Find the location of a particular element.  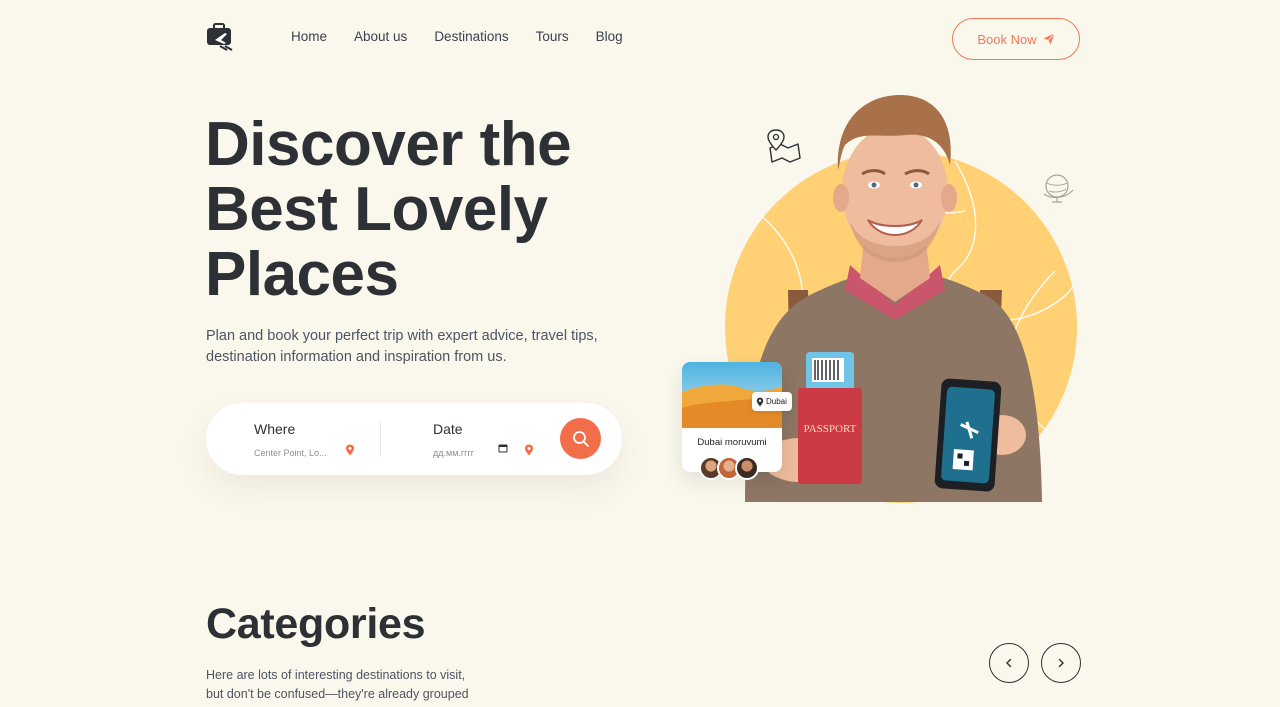

search-icon is located at coordinates (580, 438).